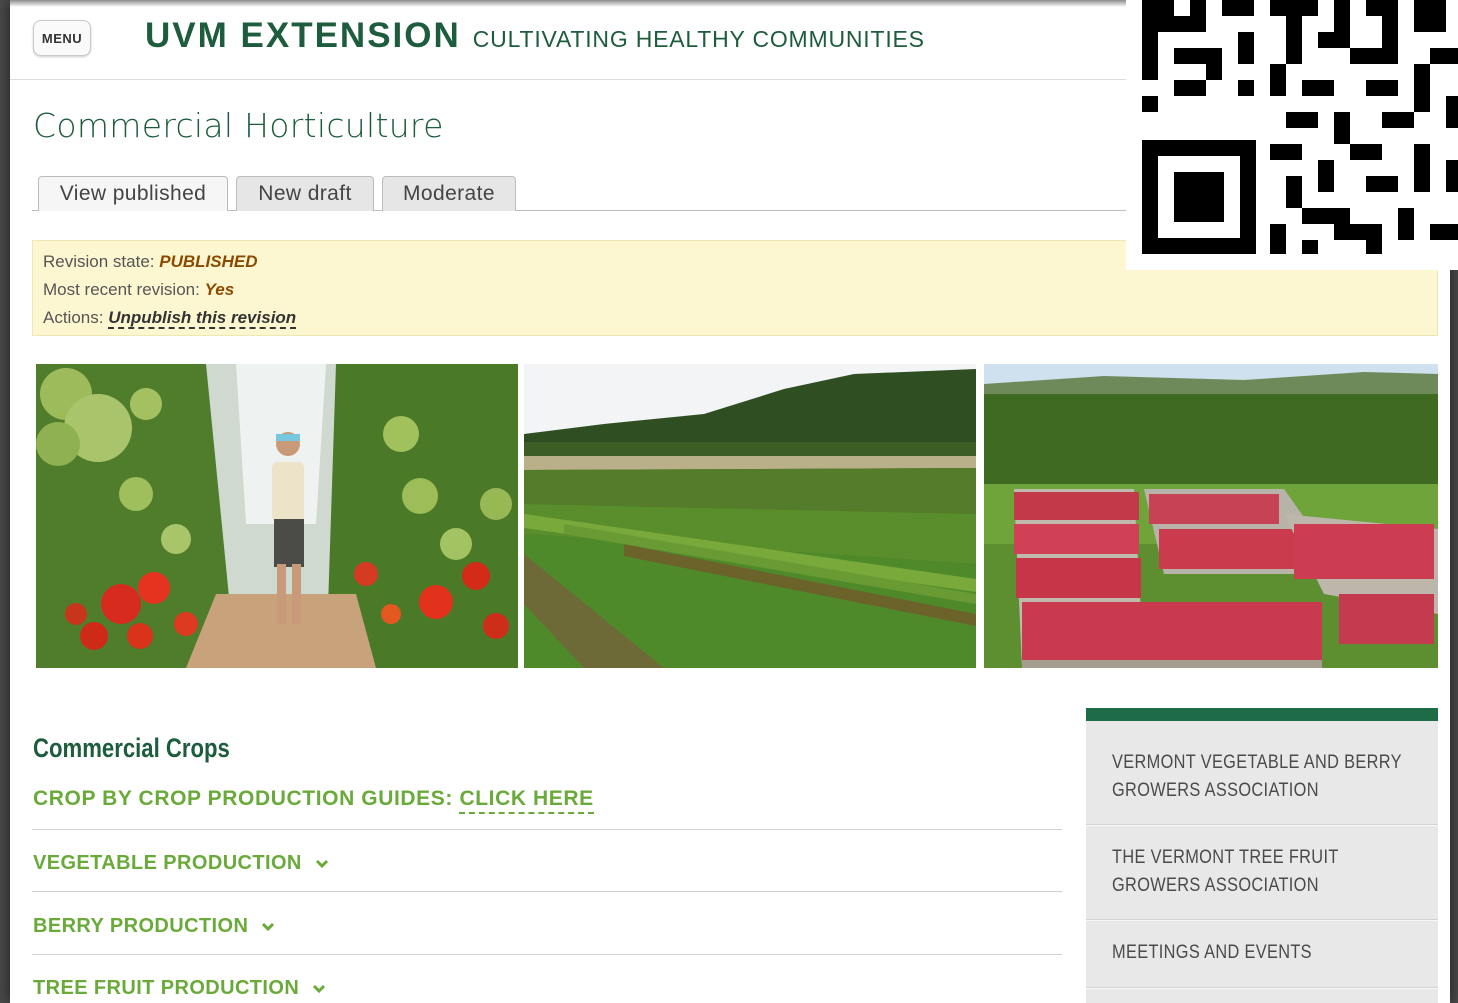  Describe the element at coordinates (449, 193) in the screenshot. I see `tab-moderate: Moderate` at that location.